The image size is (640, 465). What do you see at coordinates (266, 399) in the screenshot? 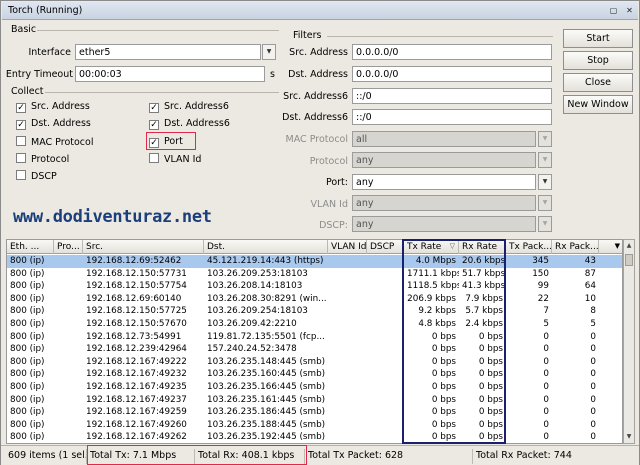
I see `cell-dst: 103.26.235.161:445 (smb)` at bounding box center [266, 399].